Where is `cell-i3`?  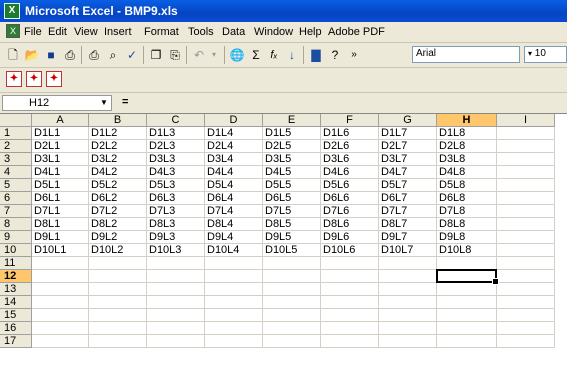
cell-i3 is located at coordinates (526, 159).